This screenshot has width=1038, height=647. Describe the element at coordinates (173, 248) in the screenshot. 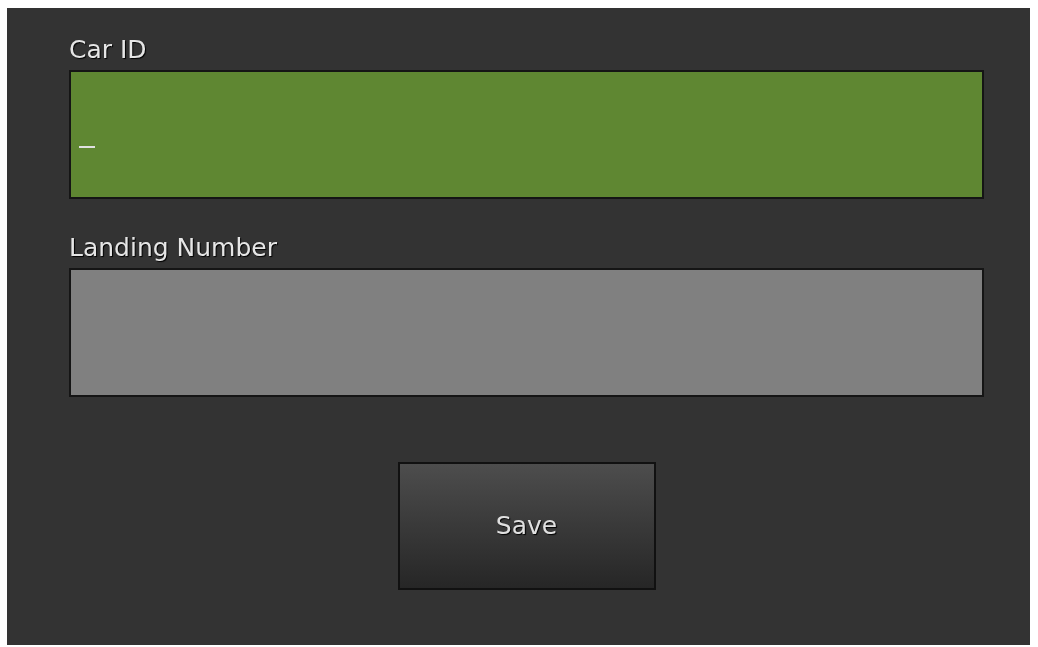

I see `field-label: Landing Number` at that location.